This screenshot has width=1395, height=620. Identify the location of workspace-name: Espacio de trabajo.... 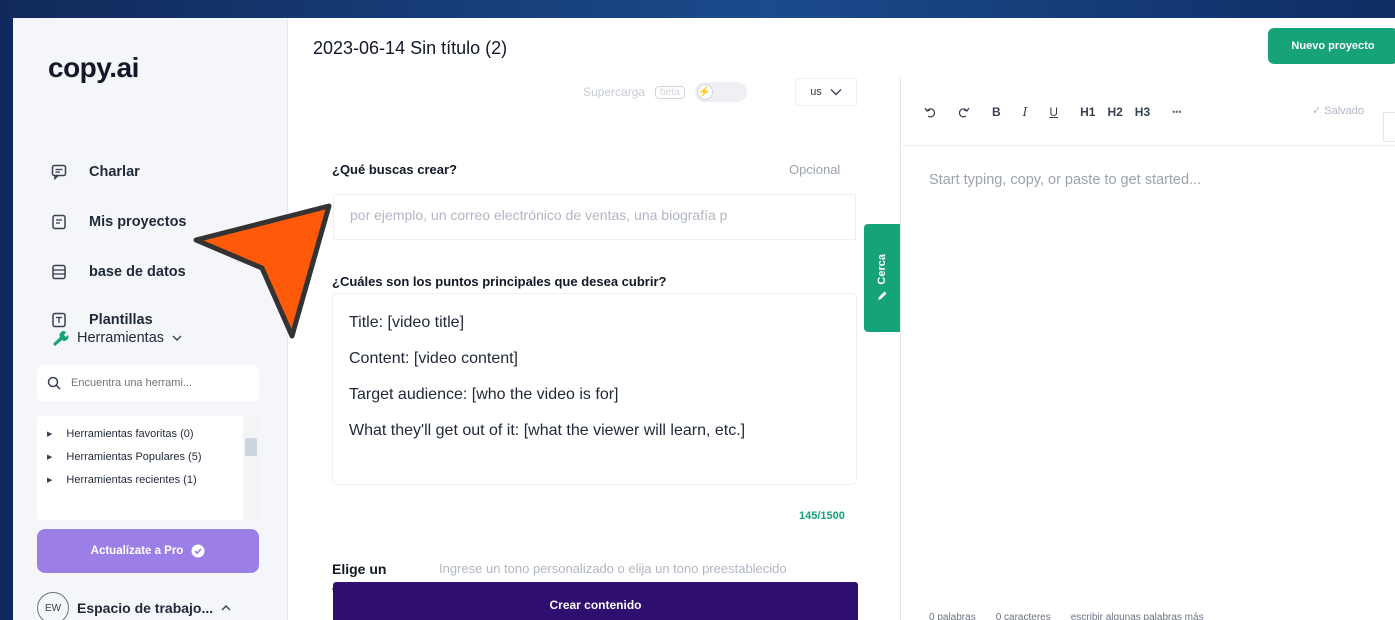
(145, 608).